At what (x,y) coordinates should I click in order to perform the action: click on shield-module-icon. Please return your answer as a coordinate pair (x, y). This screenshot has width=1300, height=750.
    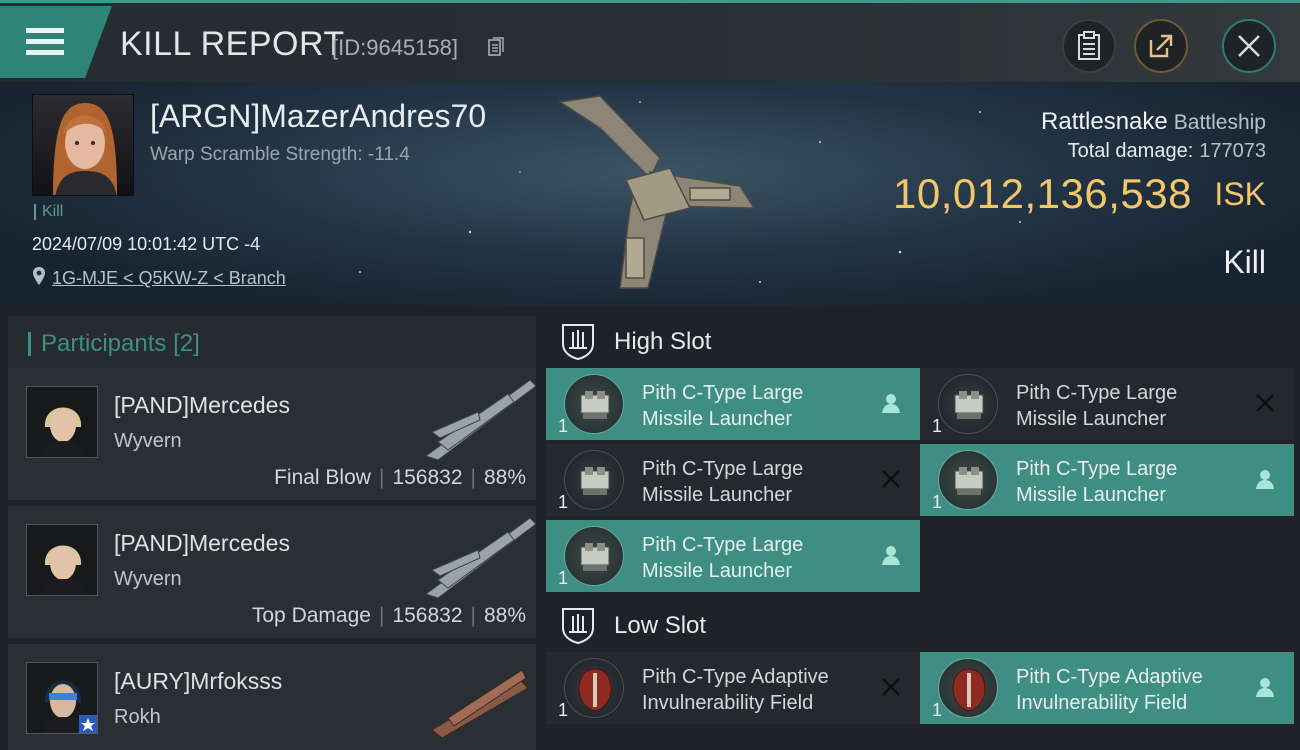
    Looking at the image, I should click on (594, 688).